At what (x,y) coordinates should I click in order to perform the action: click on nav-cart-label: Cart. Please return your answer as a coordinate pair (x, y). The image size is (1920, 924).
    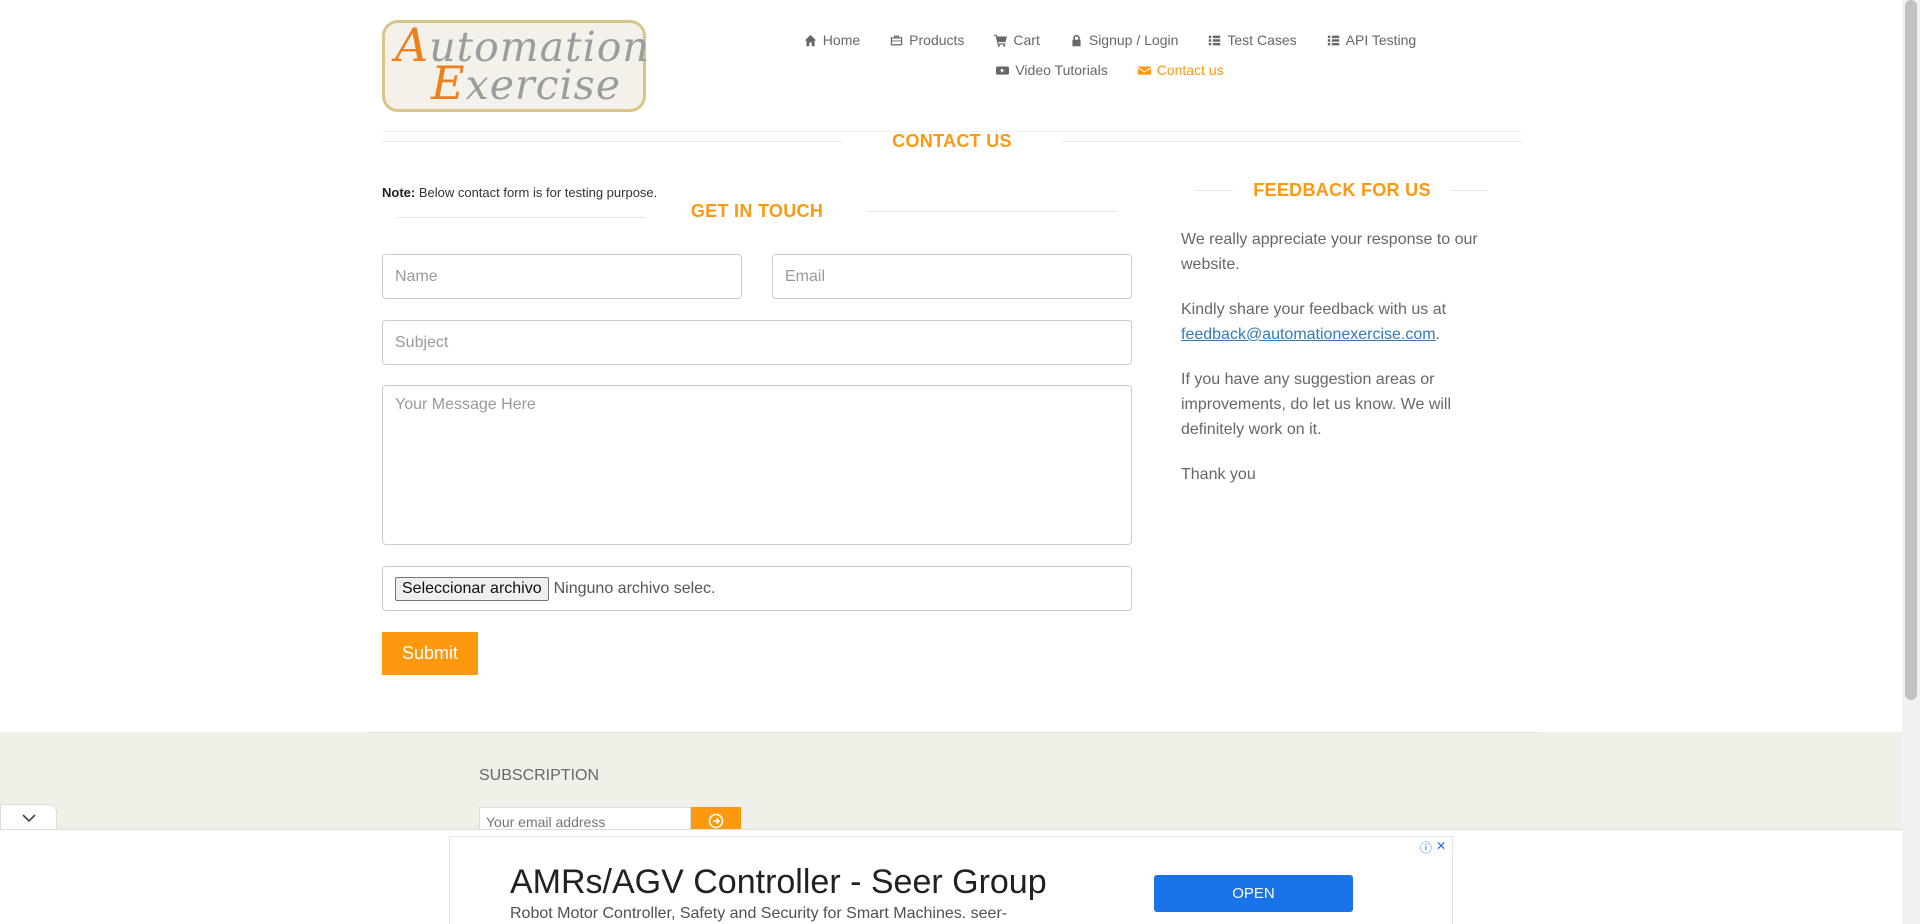
    Looking at the image, I should click on (1026, 40).